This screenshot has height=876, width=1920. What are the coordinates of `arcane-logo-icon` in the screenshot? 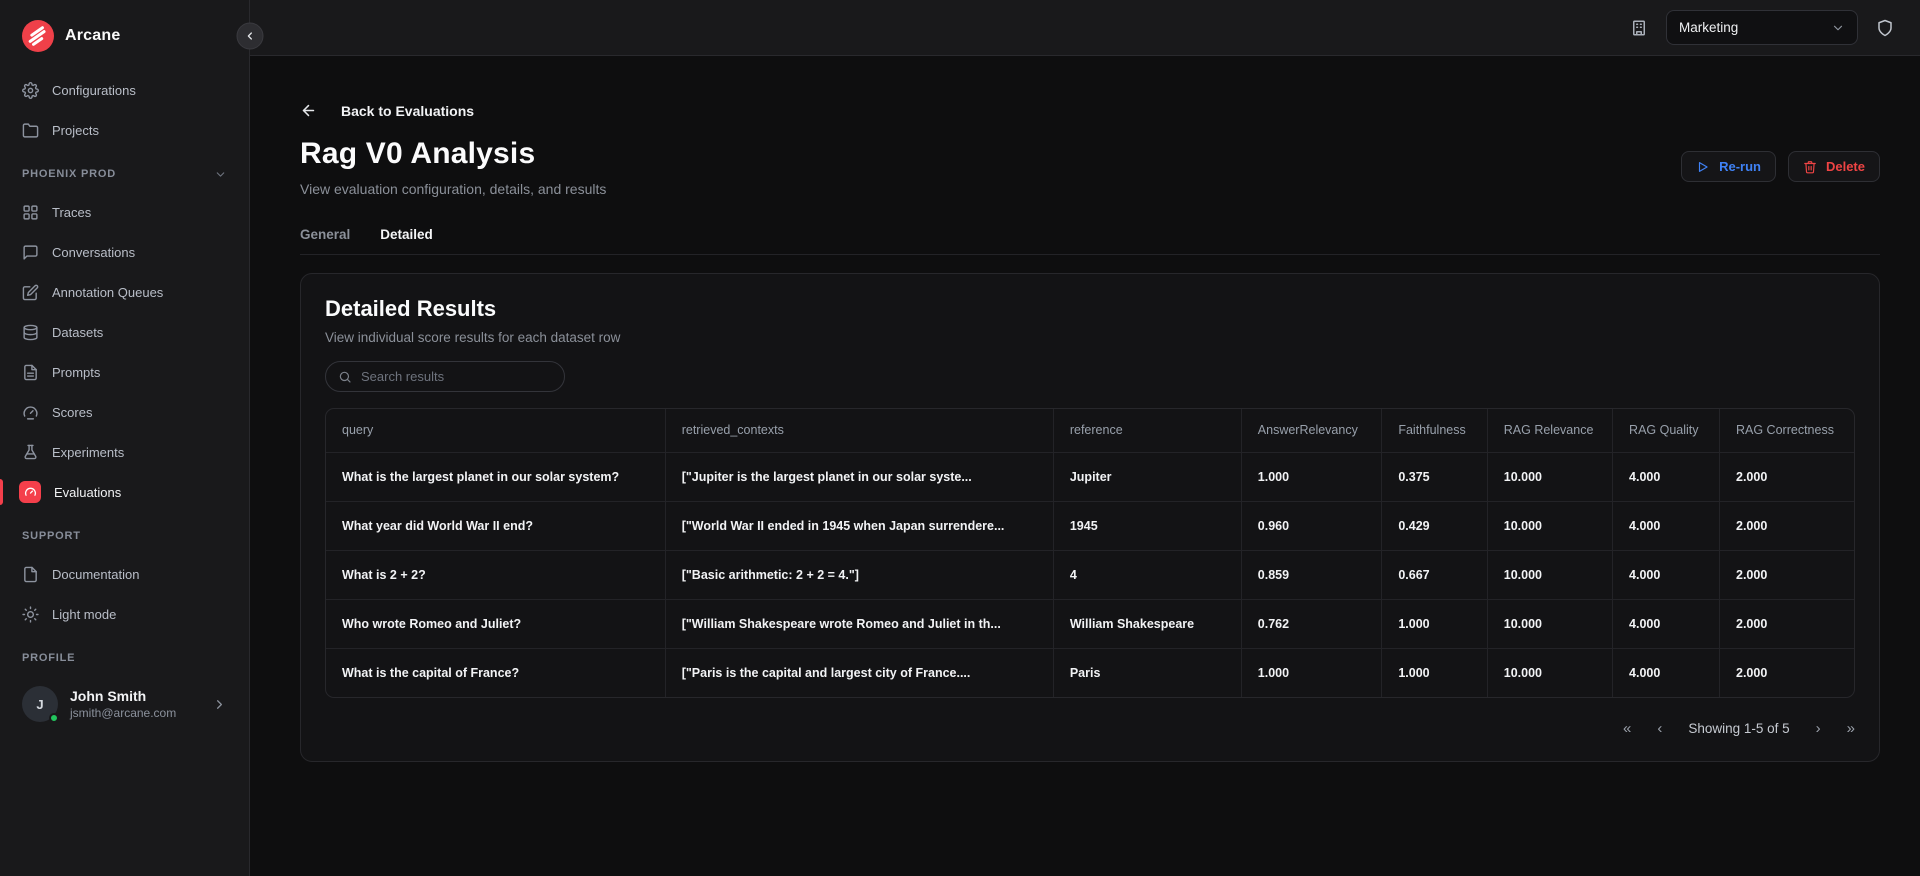 It's located at (38, 36).